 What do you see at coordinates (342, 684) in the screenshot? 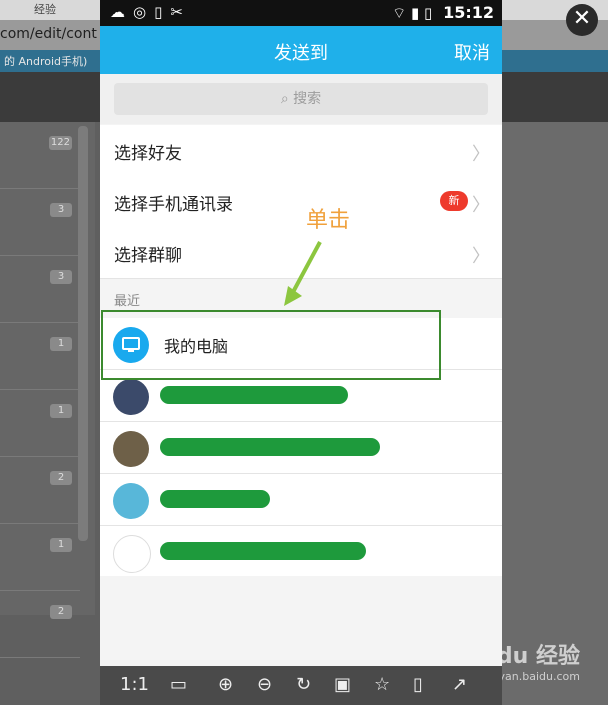
I see `save-icon: ▣` at bounding box center [342, 684].